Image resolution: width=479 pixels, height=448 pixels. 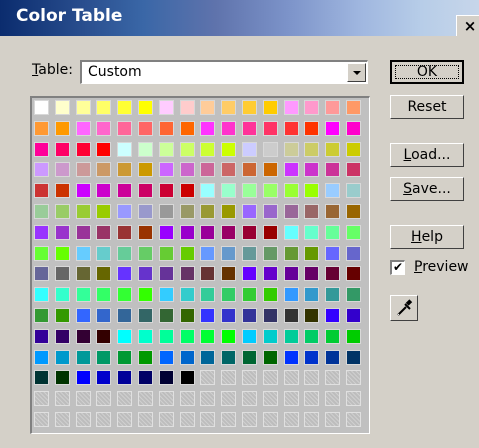 What do you see at coordinates (467, 25) in the screenshot?
I see `close-button: ×` at bounding box center [467, 25].